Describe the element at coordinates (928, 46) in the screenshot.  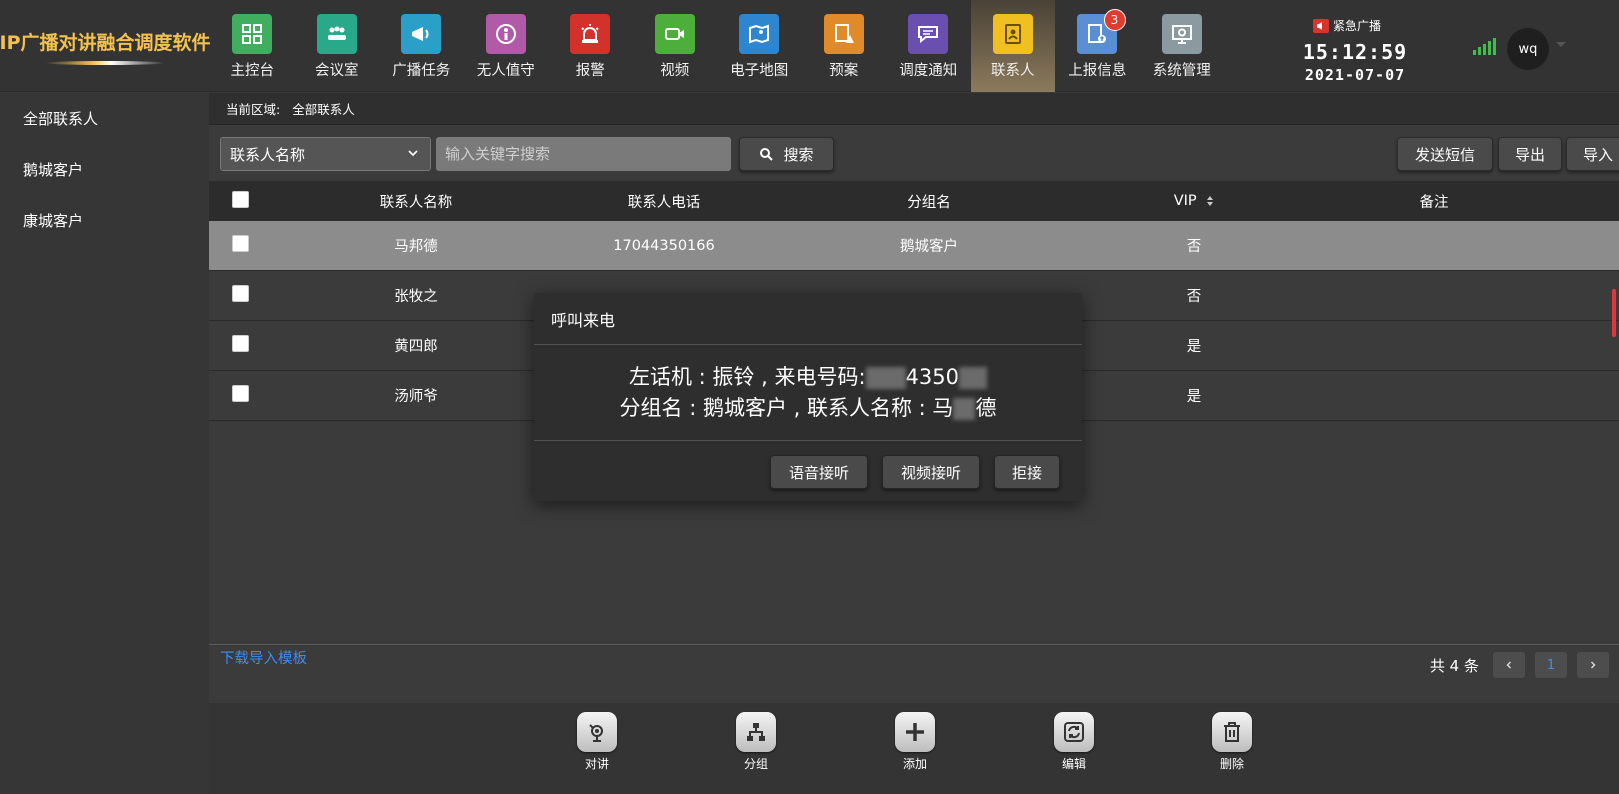
I see `nav-item-notice: 调度通知` at that location.